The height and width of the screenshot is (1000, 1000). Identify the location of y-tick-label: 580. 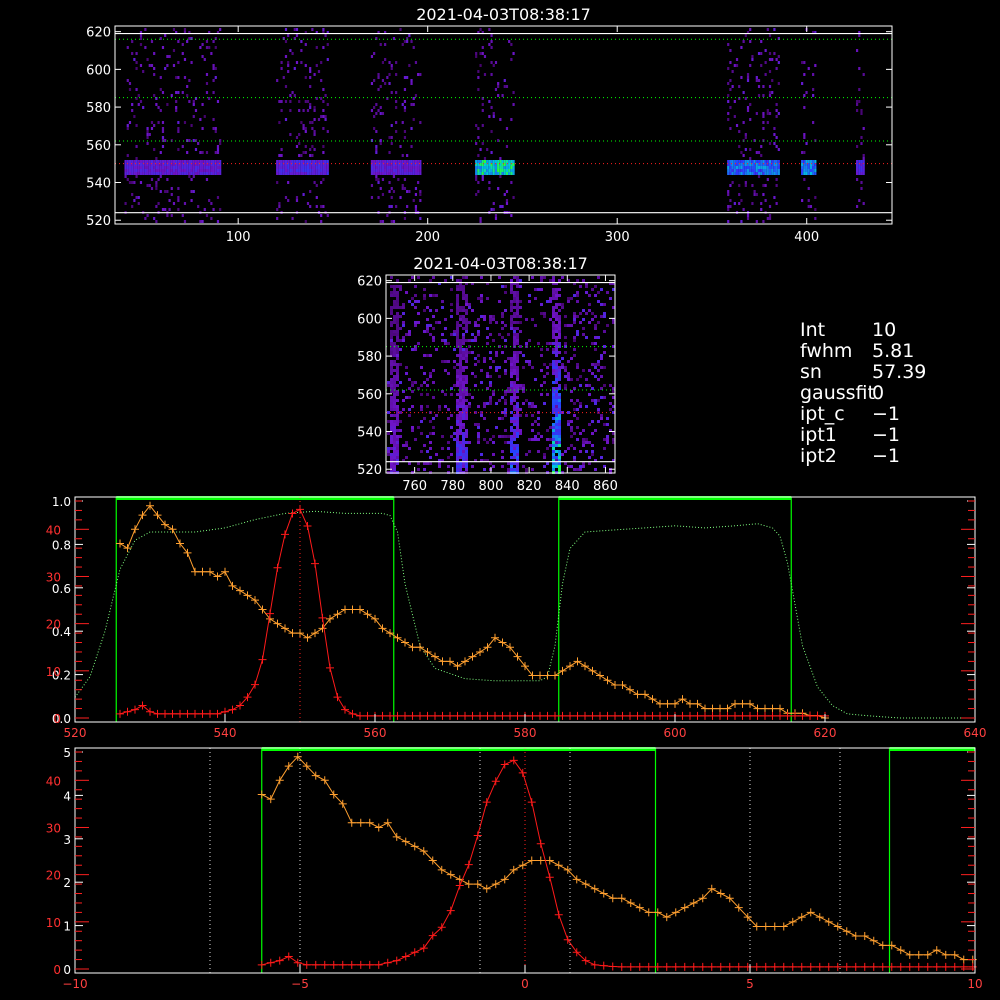
(369, 357).